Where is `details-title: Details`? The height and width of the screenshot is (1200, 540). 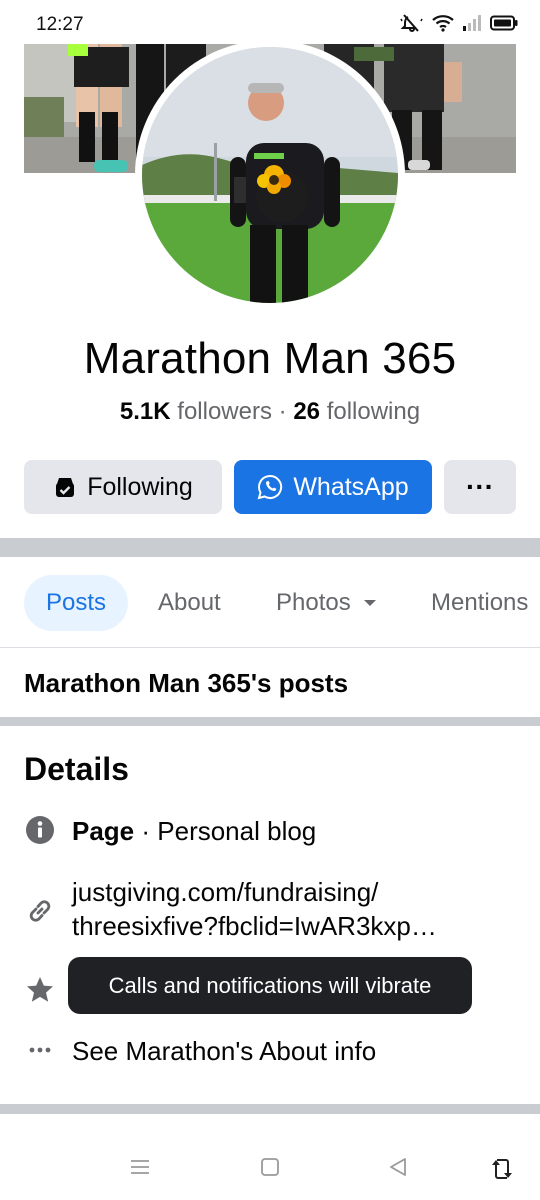
details-title: Details is located at coordinates (76, 769).